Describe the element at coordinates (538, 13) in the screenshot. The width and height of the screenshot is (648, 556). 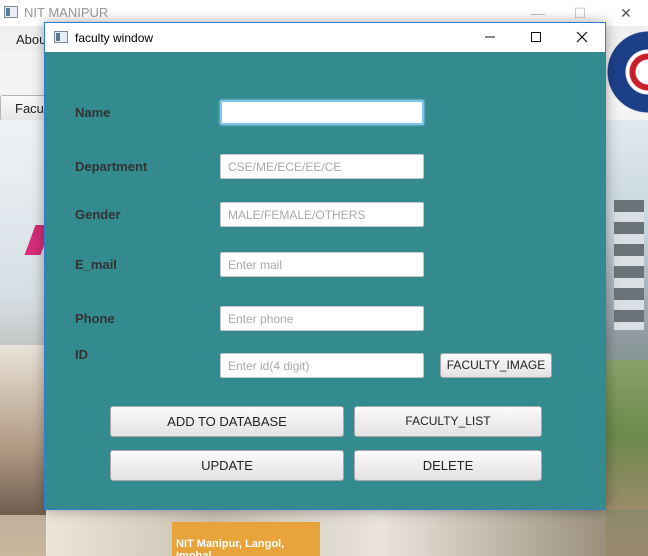
I see `main-minimize-icon: —` at that location.